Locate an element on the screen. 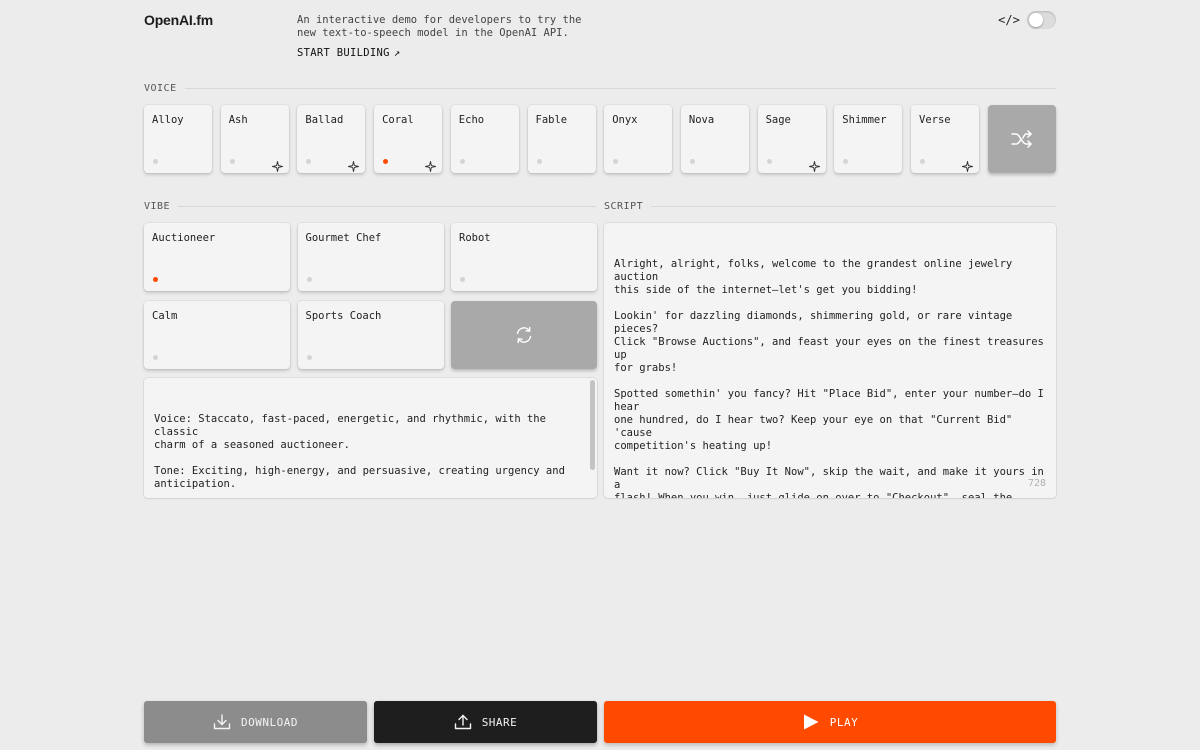  voice-option-label: Fable is located at coordinates (551, 120).